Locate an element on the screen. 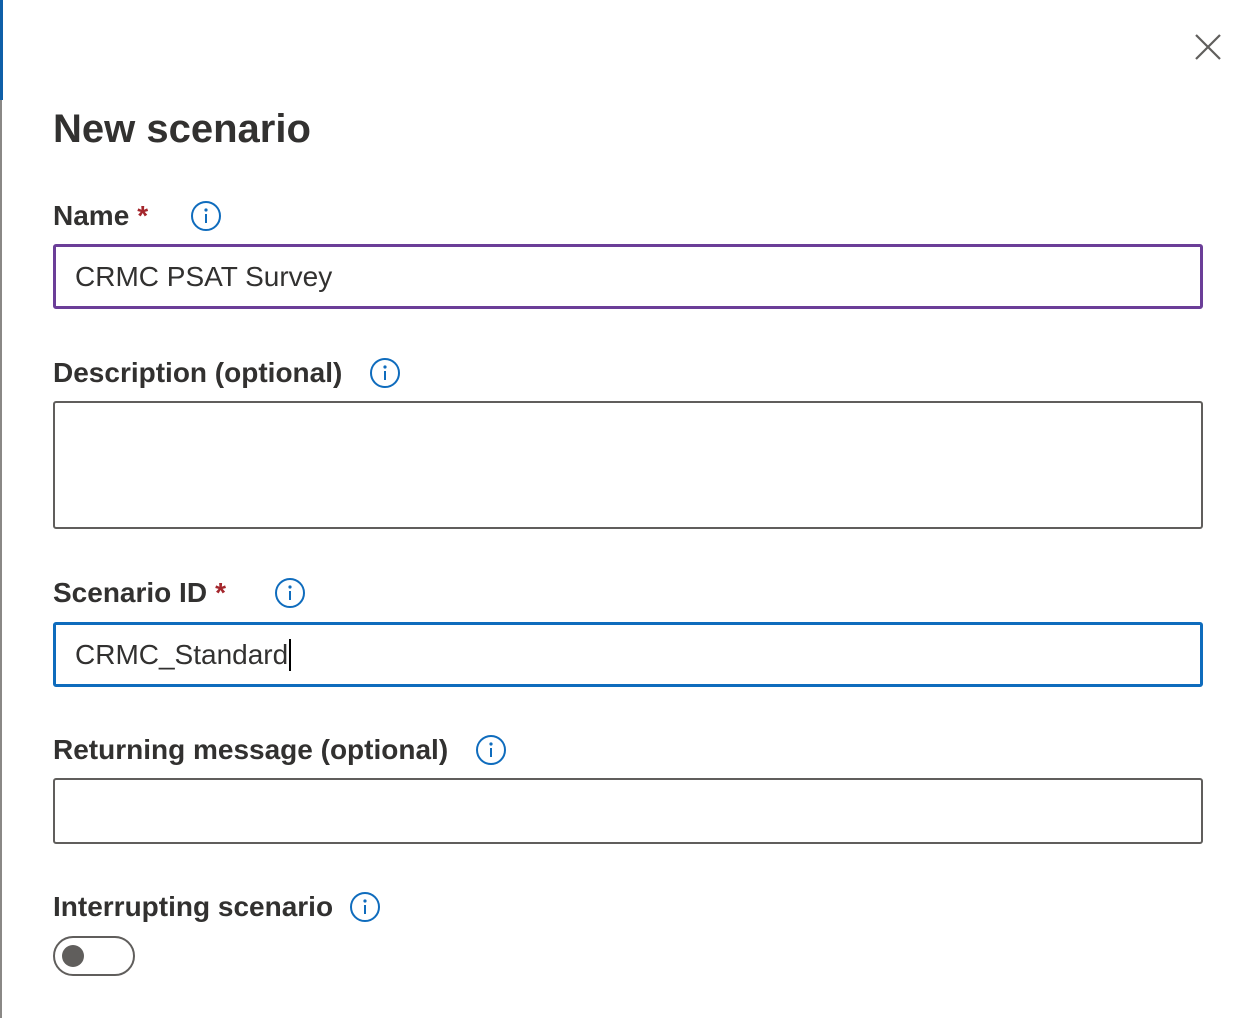 The image size is (1252, 1018). toggle-knob is located at coordinates (73, 956).